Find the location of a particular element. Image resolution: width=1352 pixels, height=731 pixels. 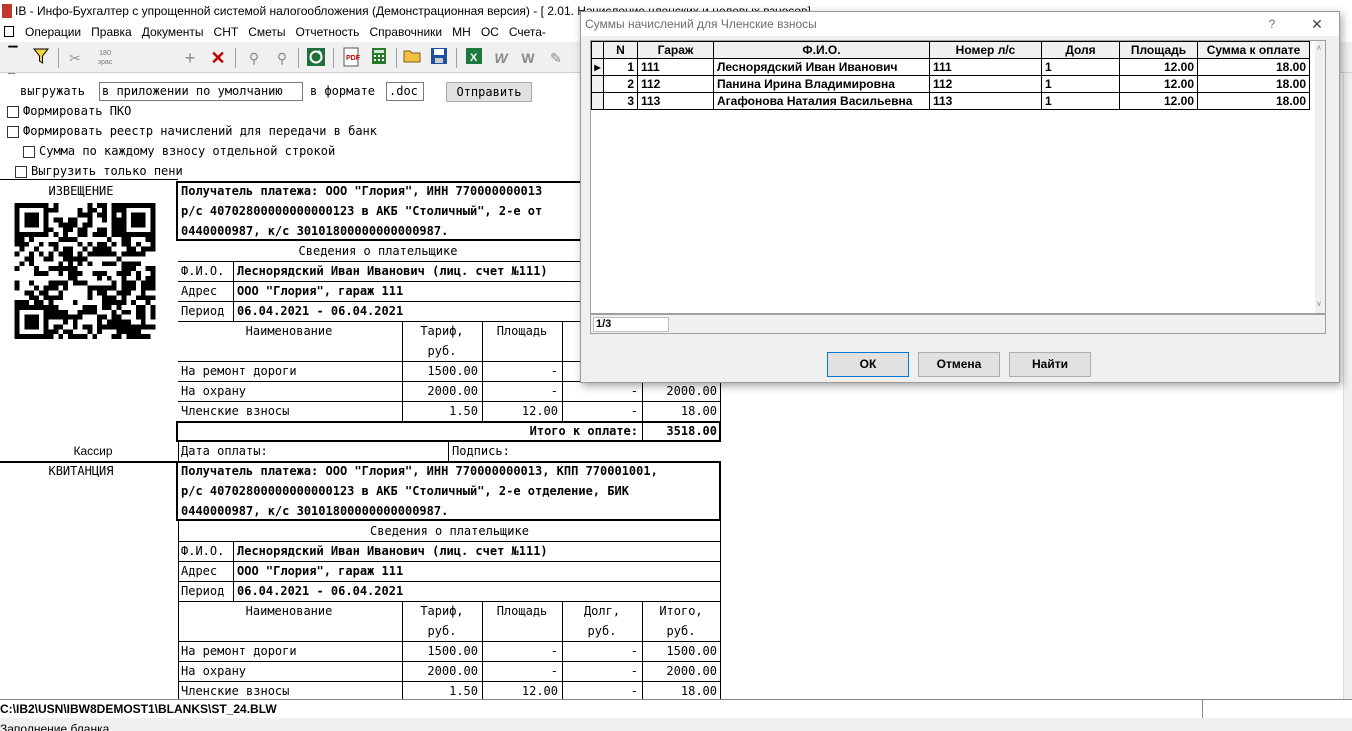

separate-line-checkbox is located at coordinates (29, 152).